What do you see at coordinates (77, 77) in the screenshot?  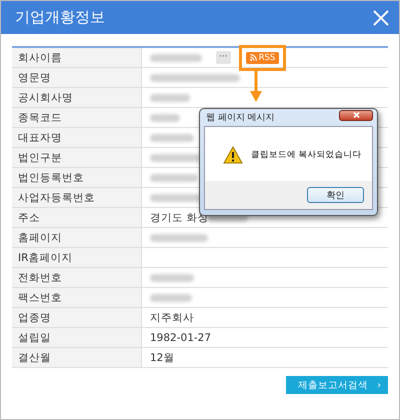 I see `field-label: 영문명` at bounding box center [77, 77].